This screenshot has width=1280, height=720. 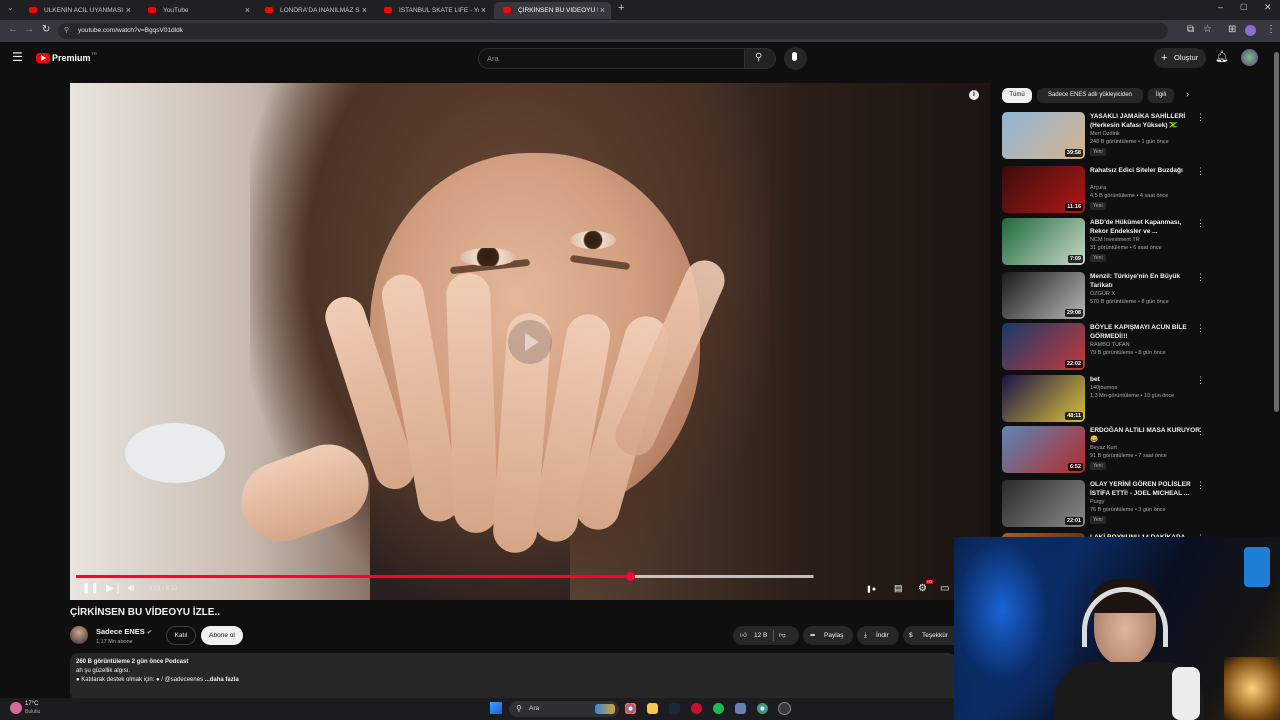 I want to click on recommendation-channel: NCM Investment TR, so click(x=1115, y=240).